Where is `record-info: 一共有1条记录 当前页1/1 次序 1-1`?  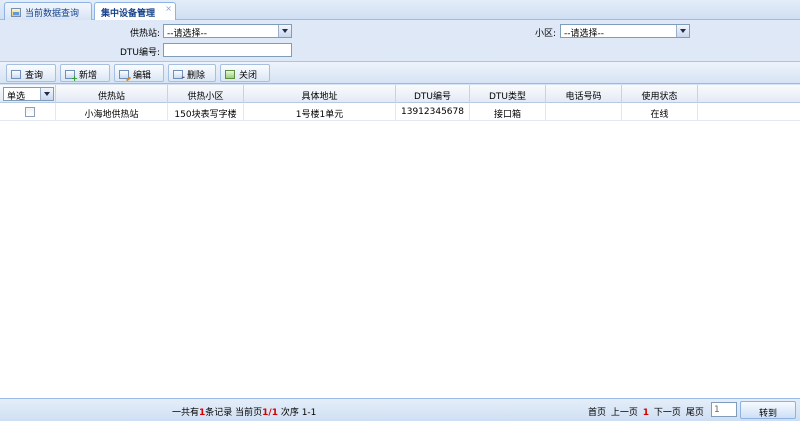 record-info: 一共有1条记录 当前页1/1 次序 1-1 is located at coordinates (244, 411).